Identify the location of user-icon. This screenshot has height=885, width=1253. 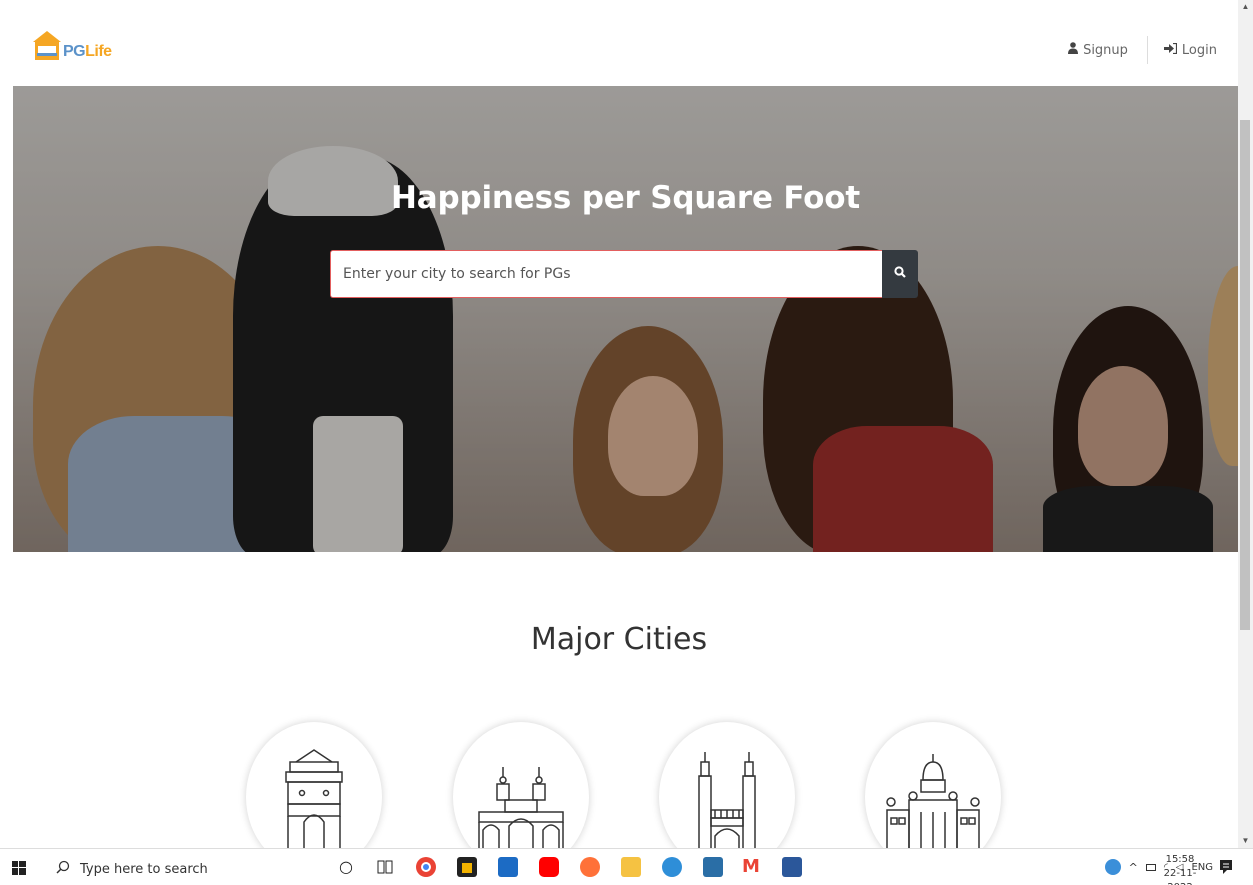
(1073, 50).